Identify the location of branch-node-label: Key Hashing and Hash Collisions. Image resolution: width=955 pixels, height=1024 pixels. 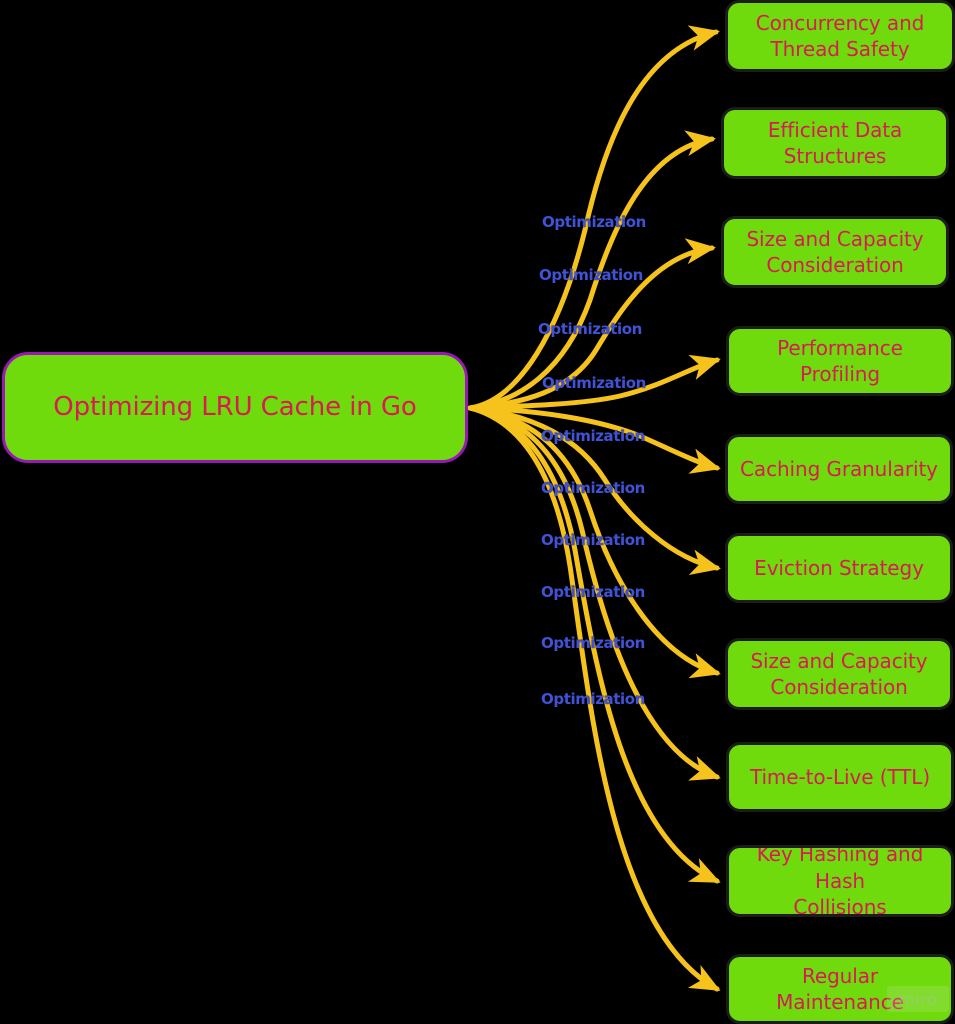
(840, 881).